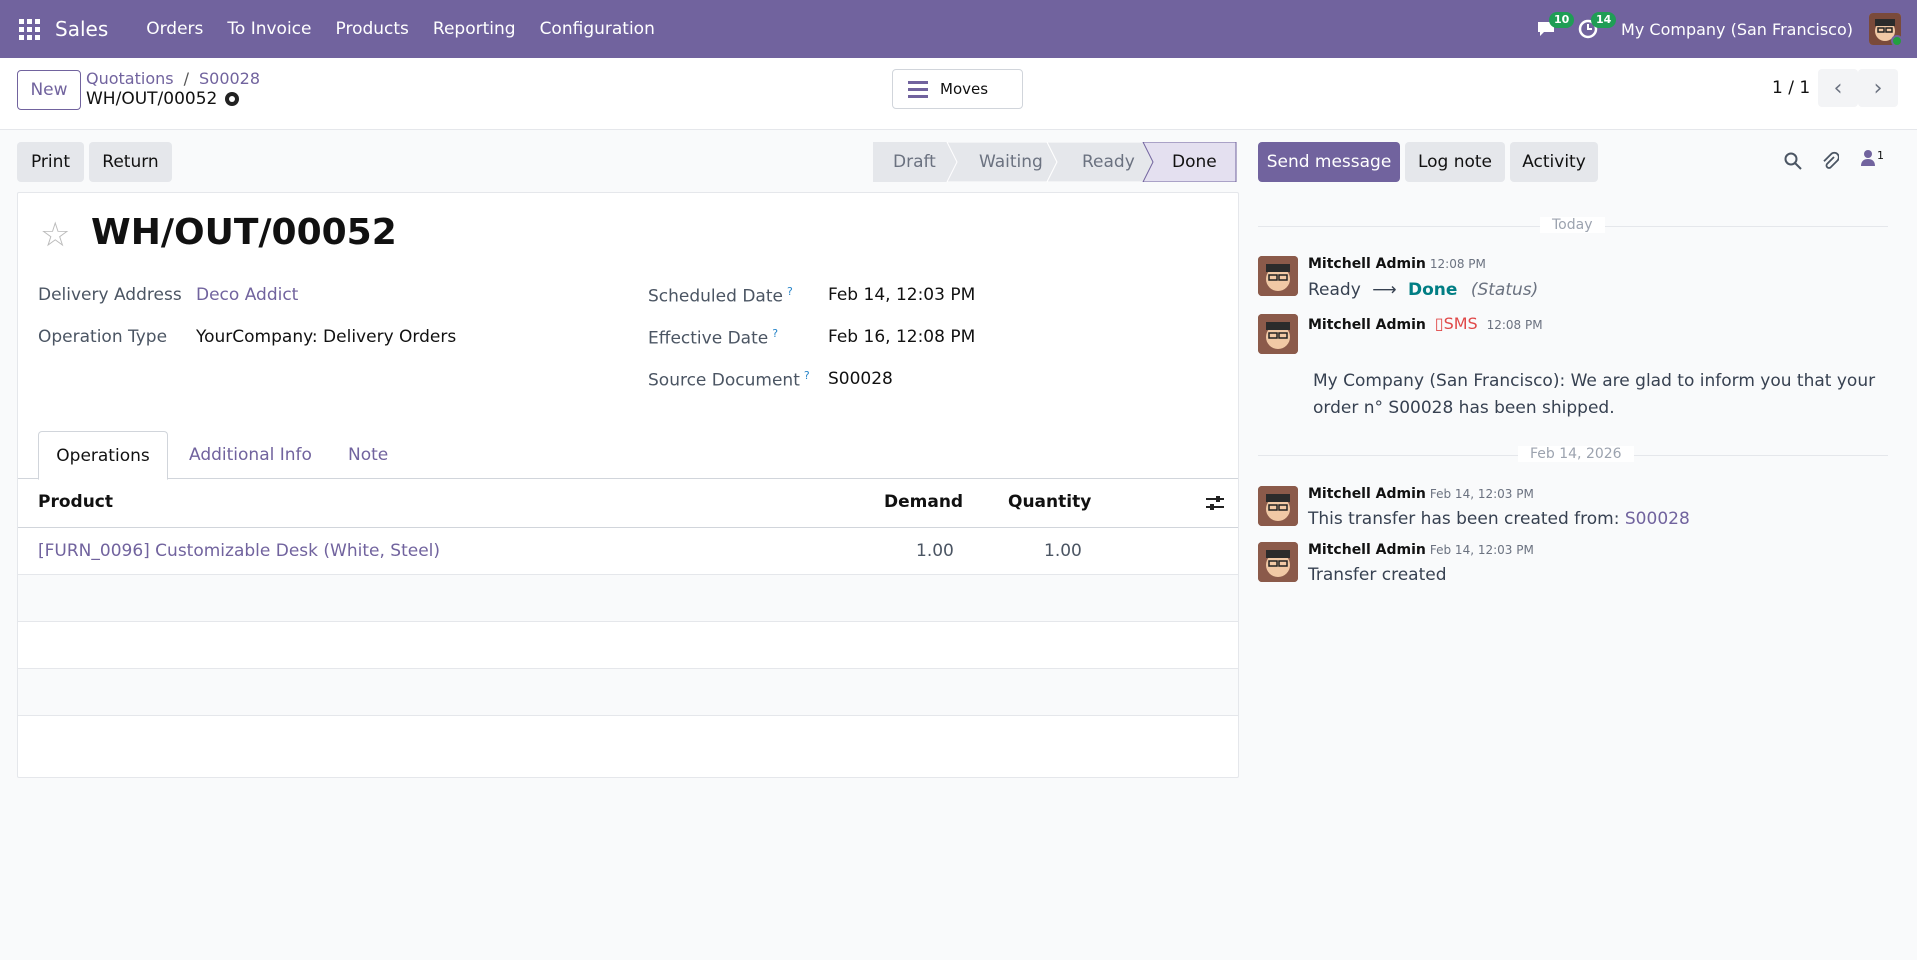 The image size is (1917, 960). Describe the element at coordinates (1425, 323) in the screenshot. I see `message-author: Mitchell Admin ▯SMS 12:08 PM` at that location.